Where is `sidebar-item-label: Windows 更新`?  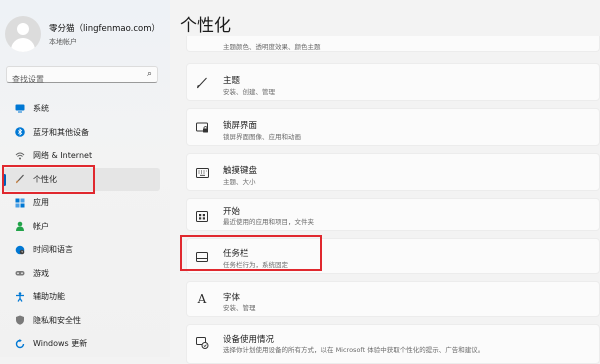
sidebar-item-label: Windows 更新 is located at coordinates (60, 344).